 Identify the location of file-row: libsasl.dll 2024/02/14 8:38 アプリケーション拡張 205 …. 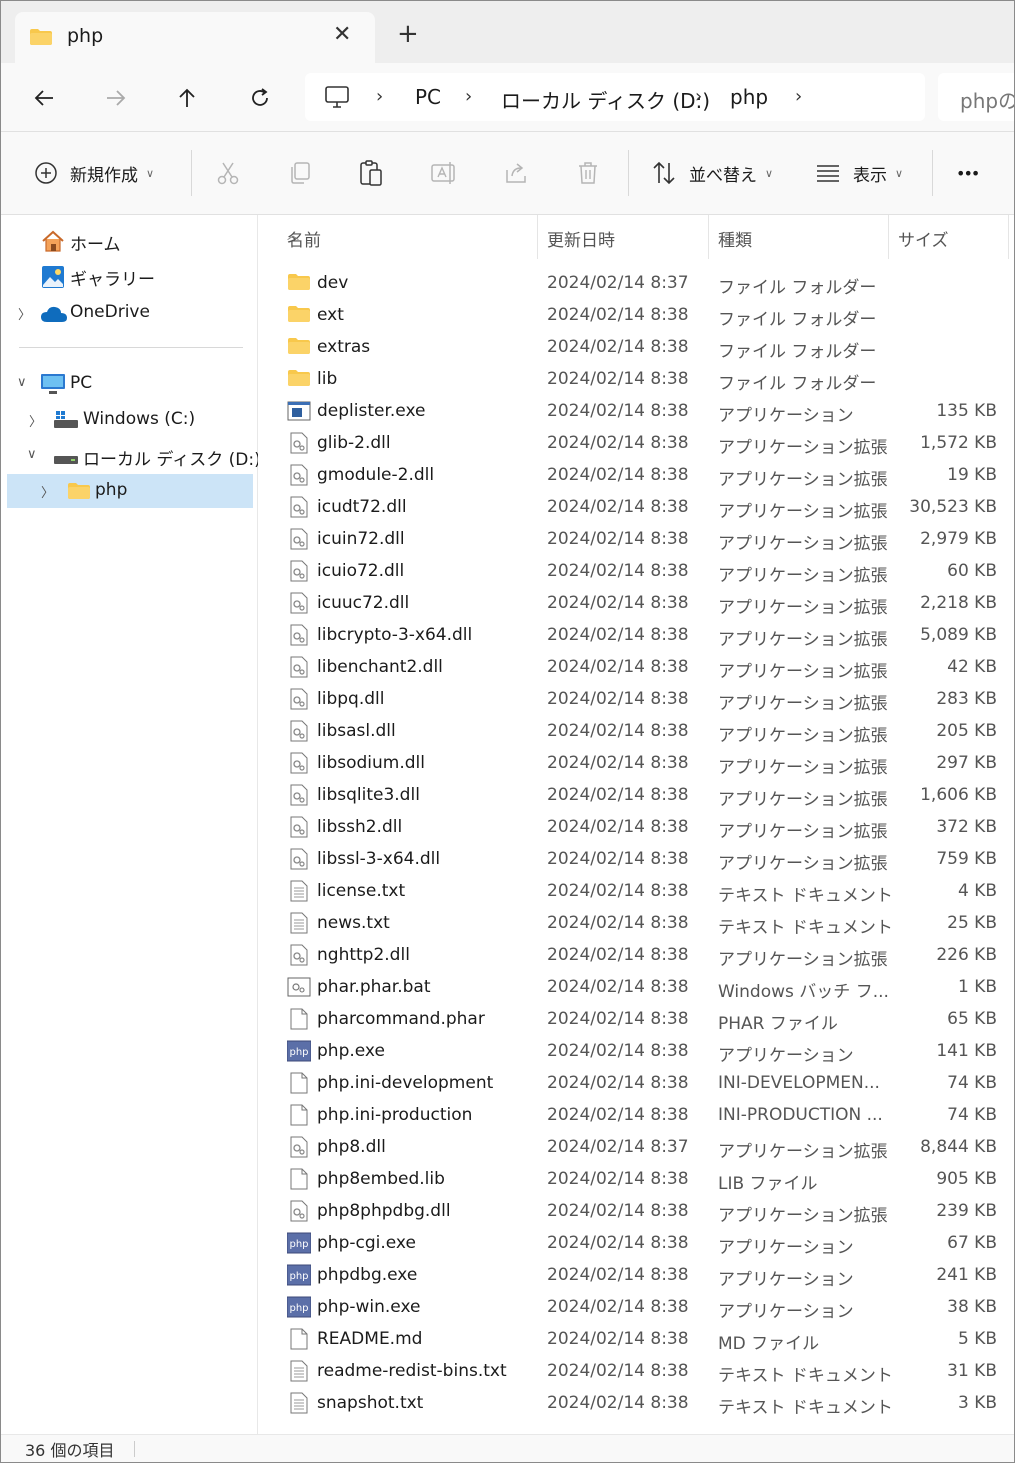
(636, 731).